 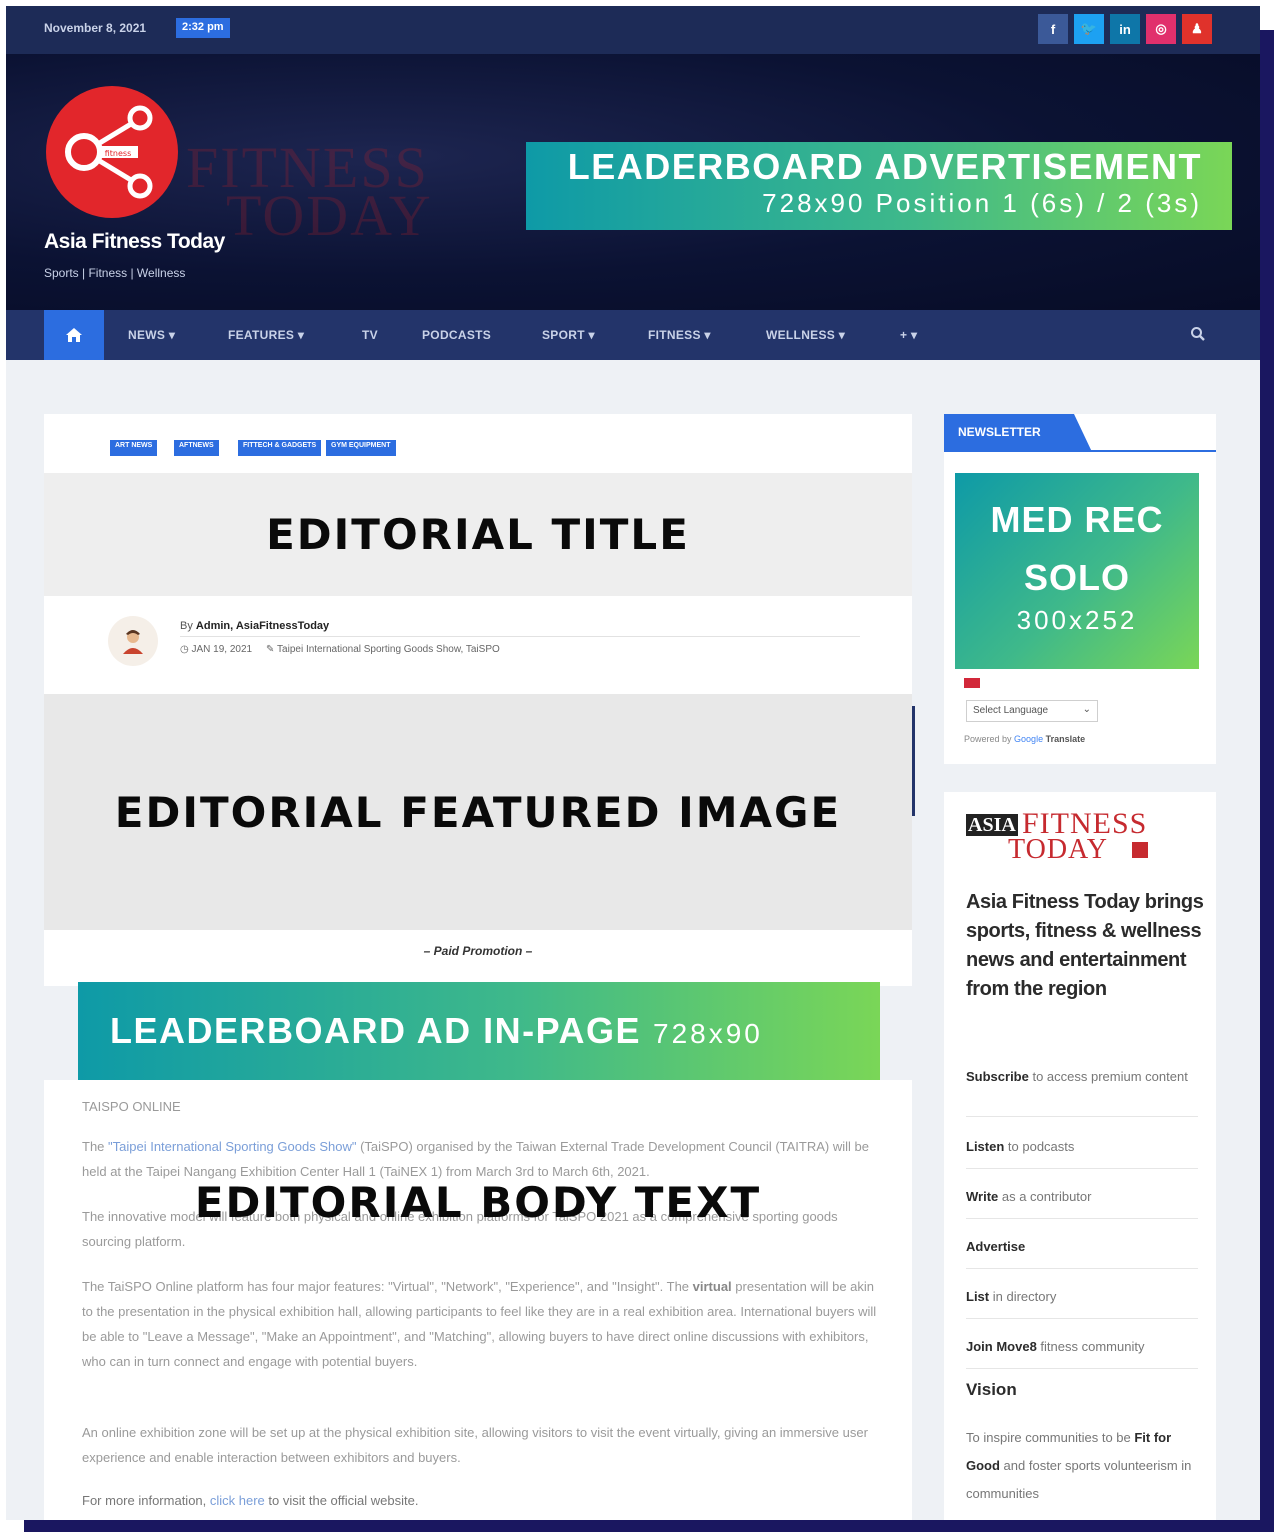 I want to click on category-badge: ART NEWS, so click(x=134, y=448).